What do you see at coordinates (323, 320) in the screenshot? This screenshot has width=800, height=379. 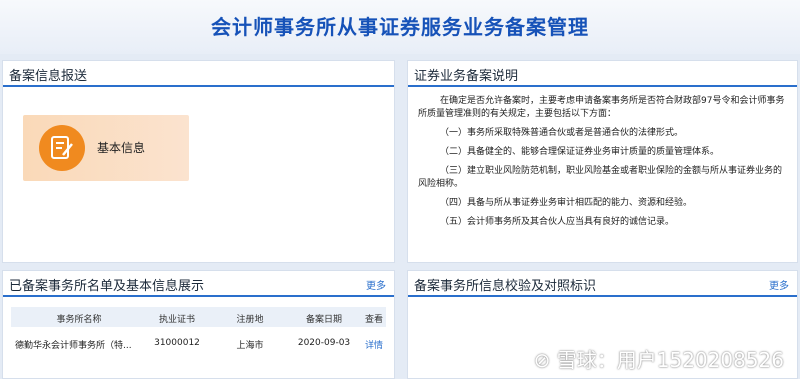 I see `column-header: 备案日期` at bounding box center [323, 320].